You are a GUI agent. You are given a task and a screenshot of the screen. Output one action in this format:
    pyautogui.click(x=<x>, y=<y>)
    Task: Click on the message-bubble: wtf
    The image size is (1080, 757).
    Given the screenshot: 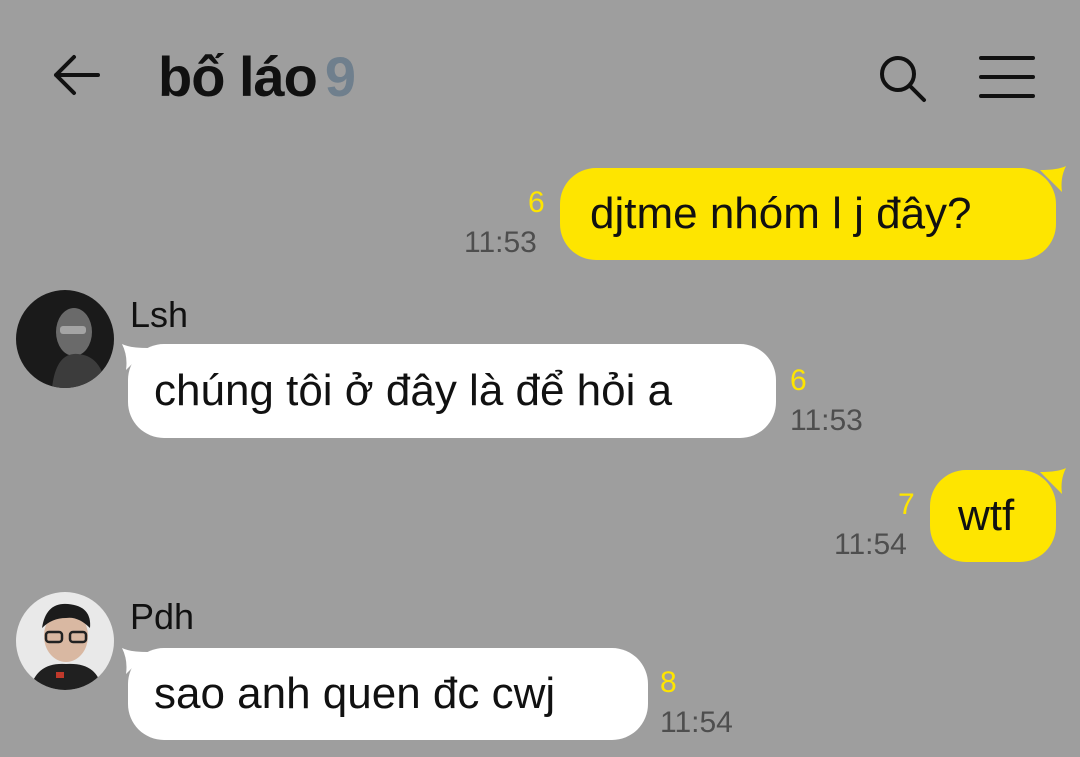 What is the action you would take?
    pyautogui.click(x=993, y=516)
    